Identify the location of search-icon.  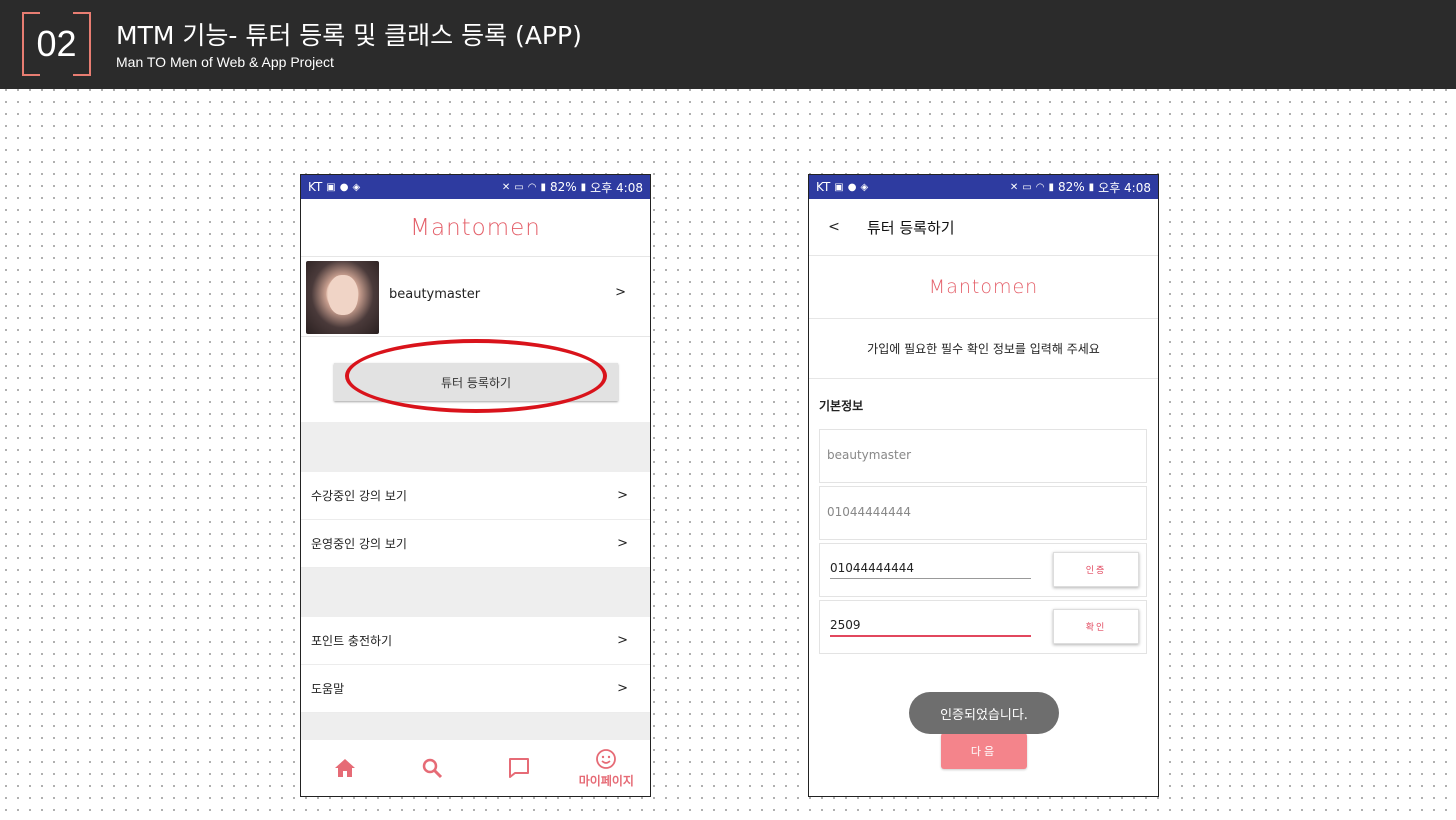
(432, 768).